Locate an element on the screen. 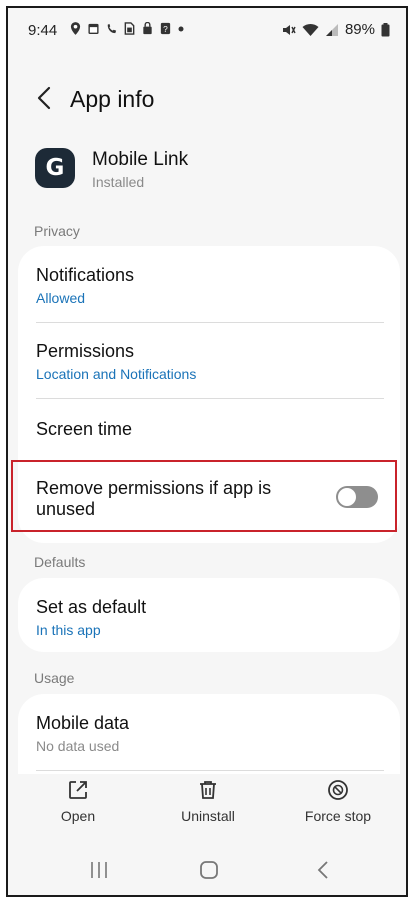 Image resolution: width=418 pixels, height=906 pixels. dot-icon is located at coordinates (181, 28).